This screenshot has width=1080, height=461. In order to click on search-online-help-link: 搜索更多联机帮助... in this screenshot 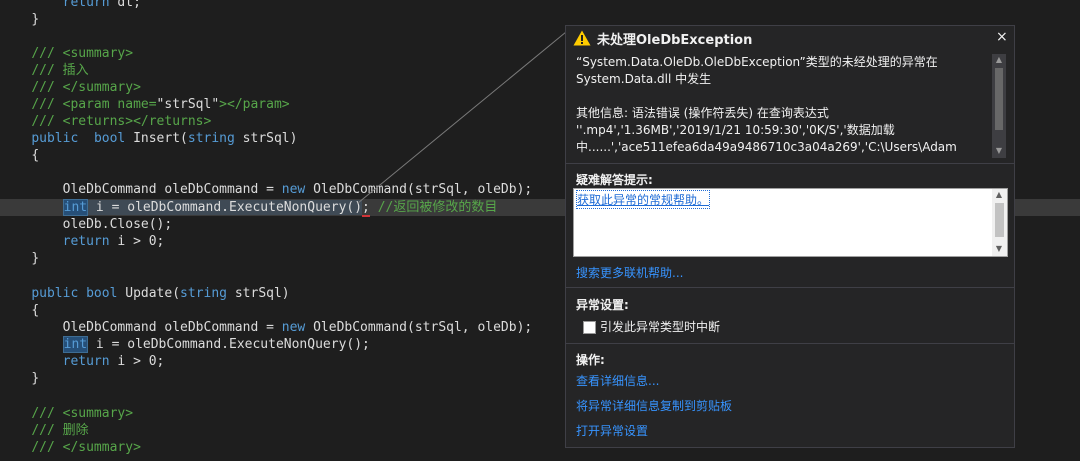, I will do `click(629, 272)`.